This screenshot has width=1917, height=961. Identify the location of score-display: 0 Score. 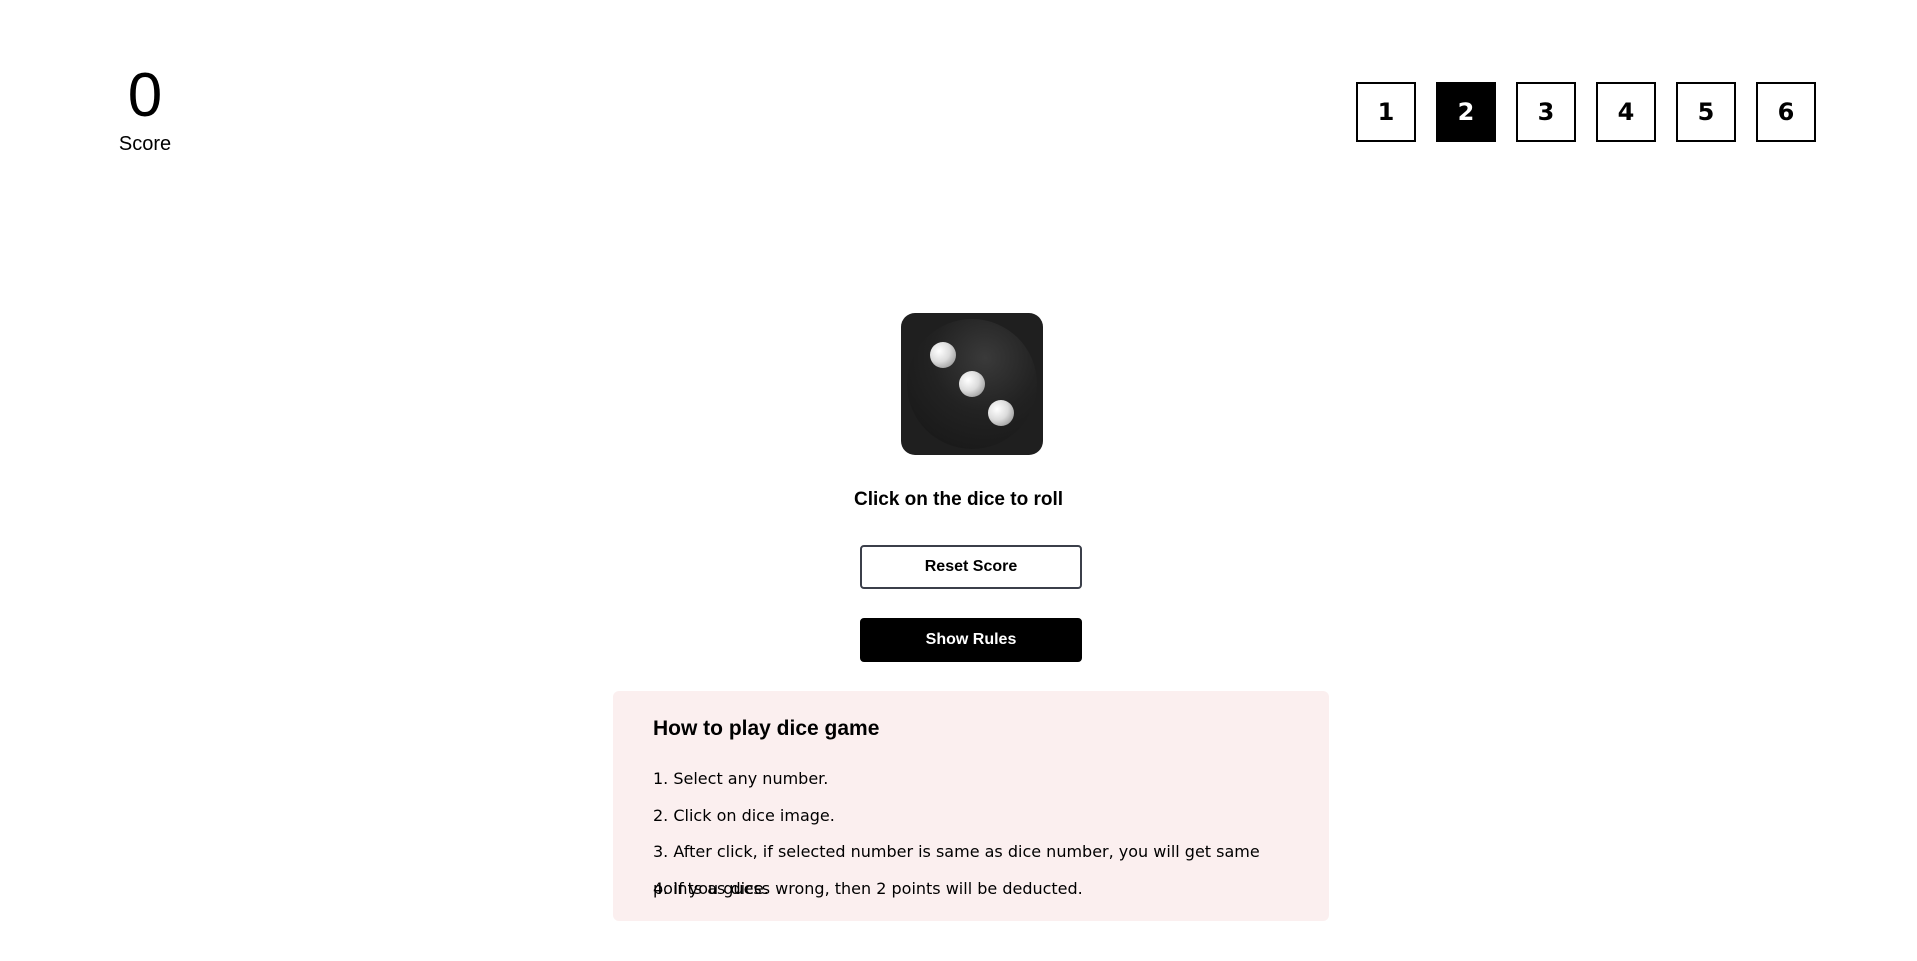
(145, 108).